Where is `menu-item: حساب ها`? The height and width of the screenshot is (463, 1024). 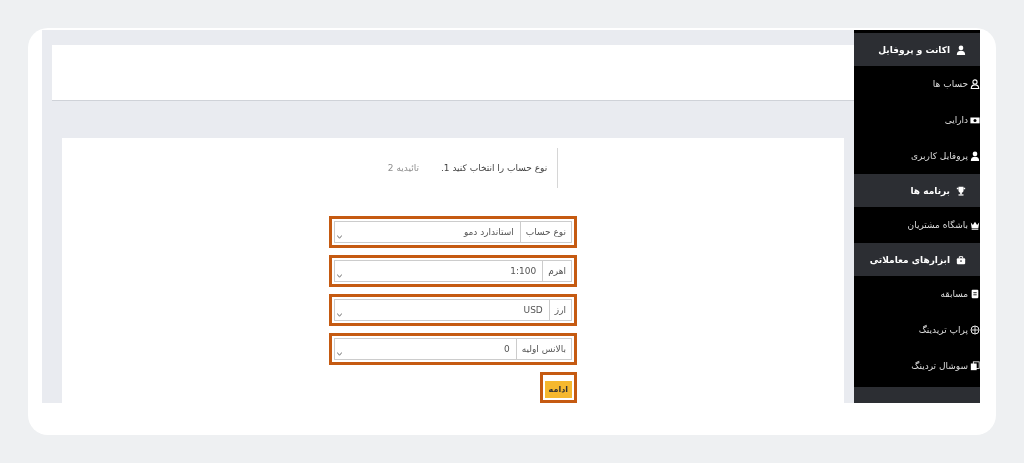
menu-item: حساب ها is located at coordinates (917, 84).